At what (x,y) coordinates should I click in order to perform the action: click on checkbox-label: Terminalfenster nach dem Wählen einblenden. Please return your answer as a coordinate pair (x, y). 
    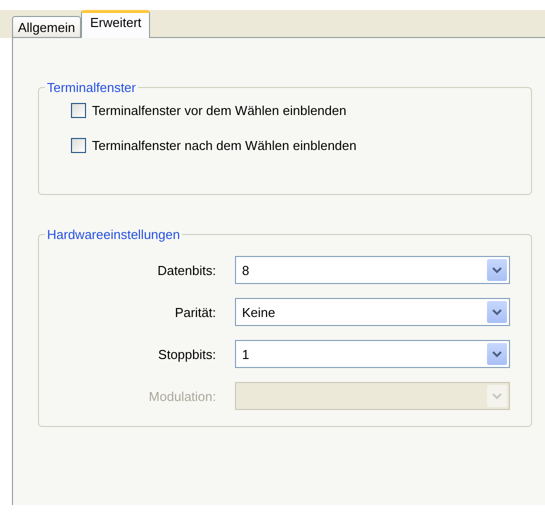
    Looking at the image, I should click on (224, 145).